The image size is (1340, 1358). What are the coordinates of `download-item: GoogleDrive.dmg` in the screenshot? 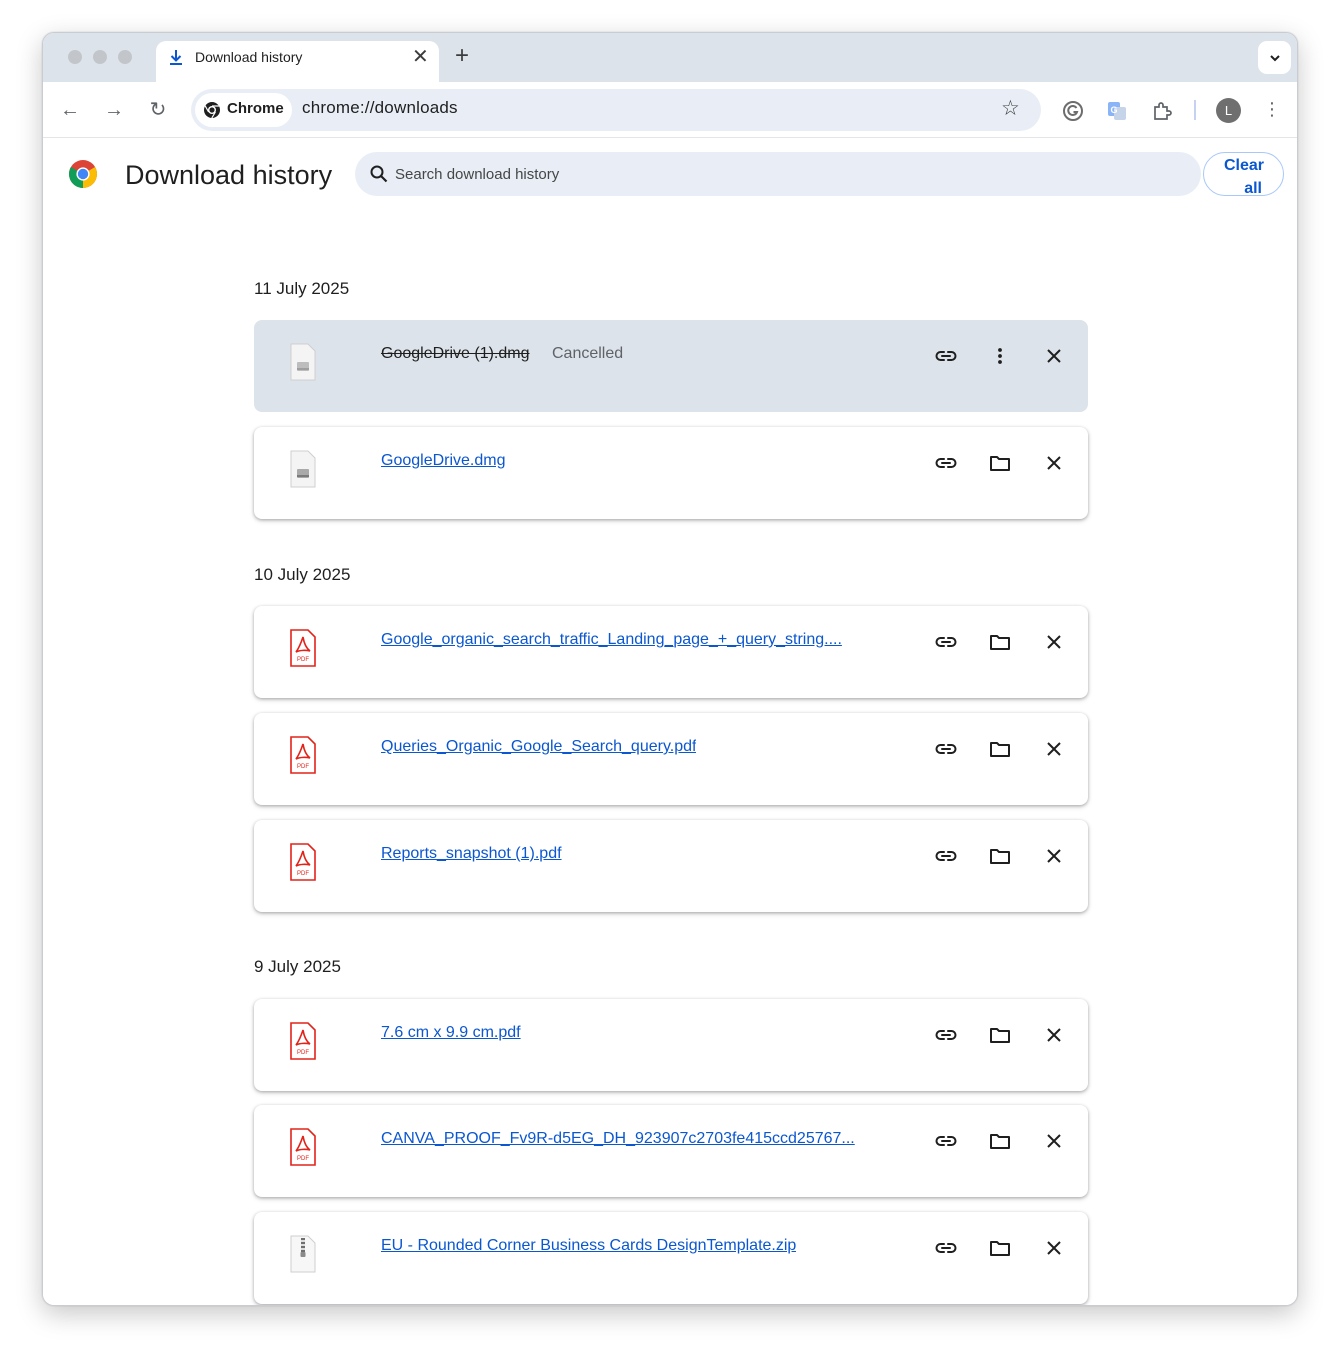 It's located at (671, 473).